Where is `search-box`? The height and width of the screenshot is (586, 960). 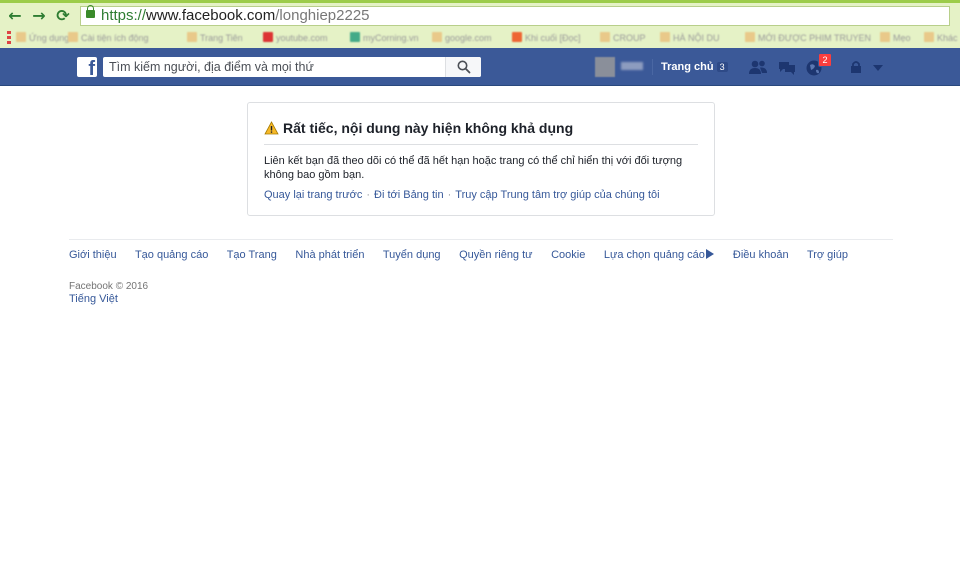 search-box is located at coordinates (292, 67).